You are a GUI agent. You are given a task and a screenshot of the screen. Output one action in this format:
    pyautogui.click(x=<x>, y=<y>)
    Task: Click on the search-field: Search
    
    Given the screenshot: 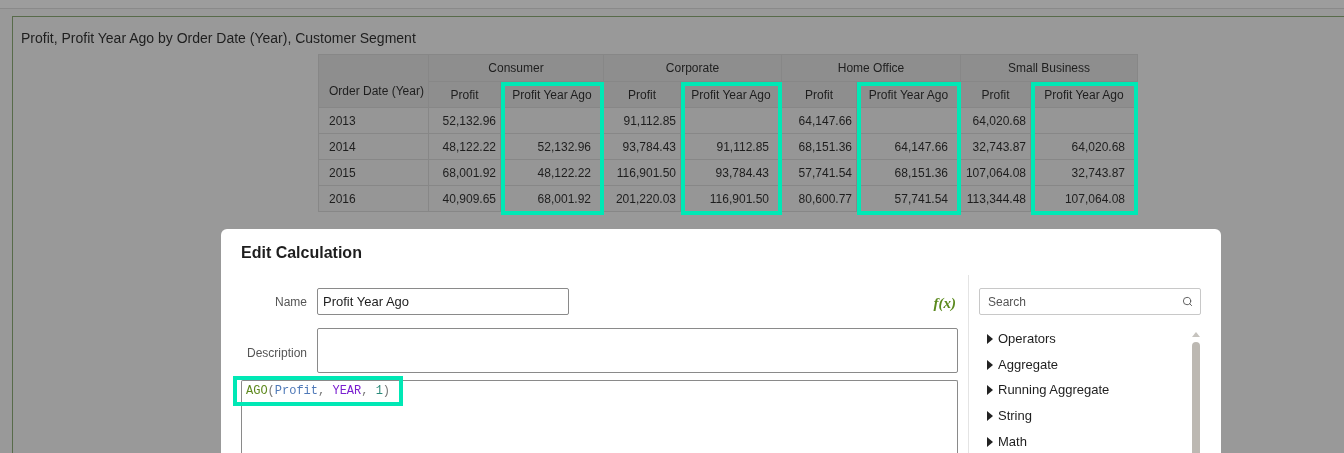 What is the action you would take?
    pyautogui.click(x=1090, y=301)
    